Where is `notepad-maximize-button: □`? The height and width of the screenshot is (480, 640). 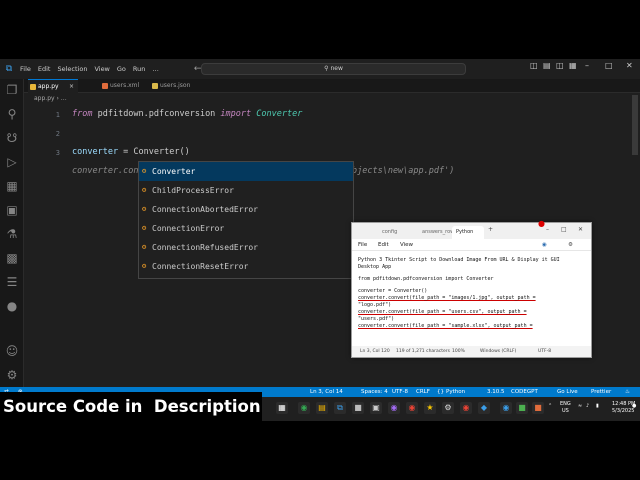 notepad-maximize-button: □ is located at coordinates (564, 229).